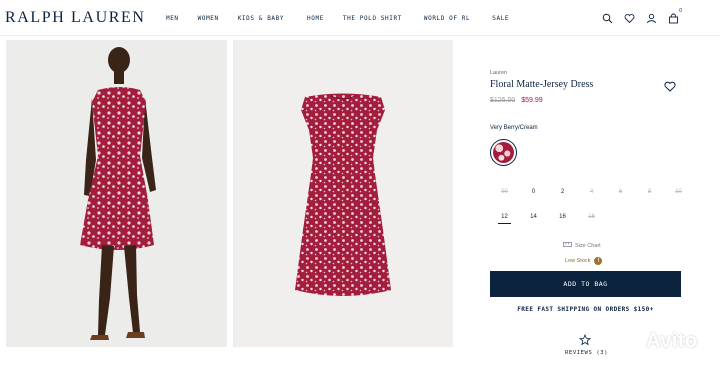 This screenshot has width=720, height=368. I want to click on size-chart-label: Size Chart, so click(588, 245).